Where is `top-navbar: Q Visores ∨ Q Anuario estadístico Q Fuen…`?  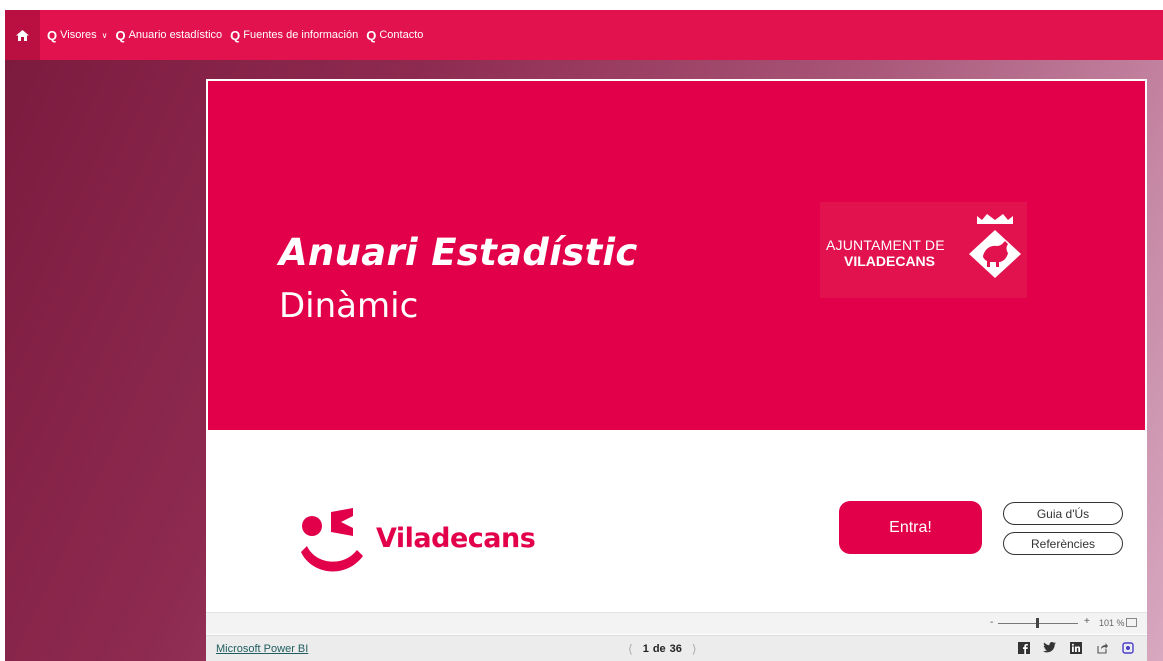
top-navbar: Q Visores ∨ Q Anuario estadístico Q Fuen… is located at coordinates (584, 35).